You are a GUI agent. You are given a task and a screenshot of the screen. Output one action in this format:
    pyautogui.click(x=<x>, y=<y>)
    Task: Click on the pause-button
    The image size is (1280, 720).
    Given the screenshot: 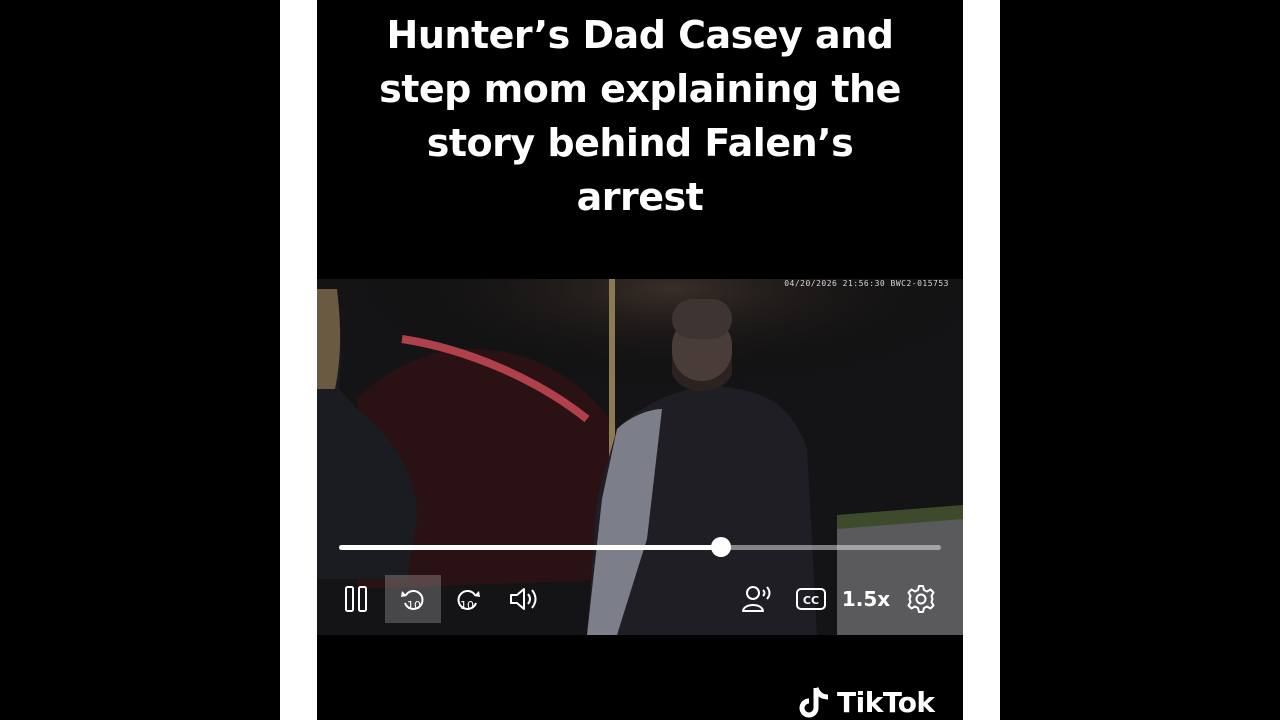 What is the action you would take?
    pyautogui.click(x=357, y=599)
    